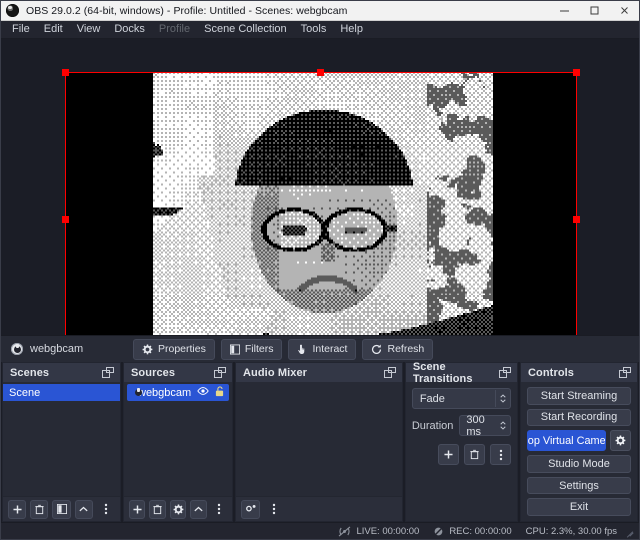  What do you see at coordinates (178, 372) in the screenshot?
I see `sources-dock-title-bar: Sources` at bounding box center [178, 372].